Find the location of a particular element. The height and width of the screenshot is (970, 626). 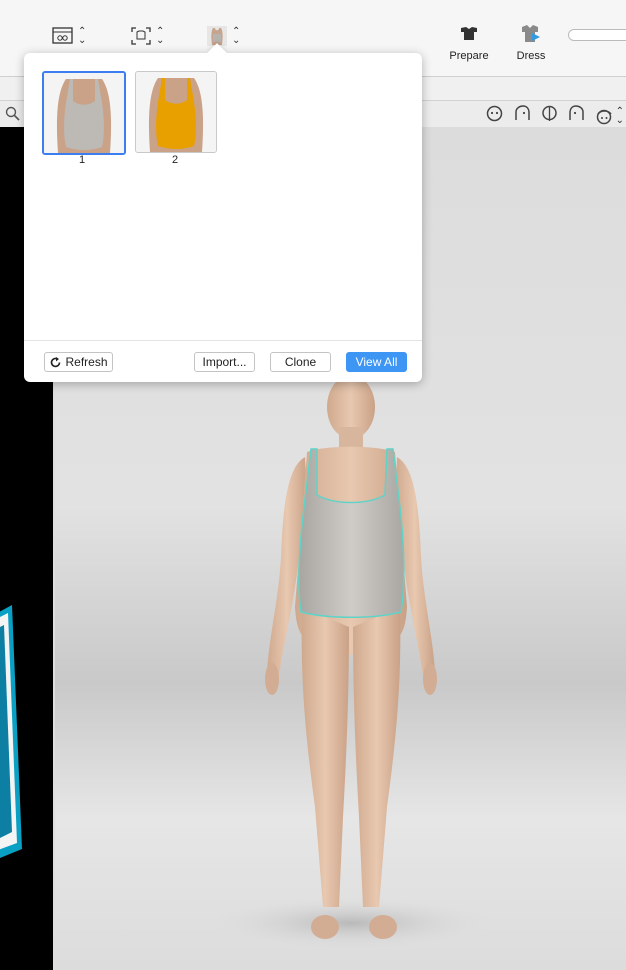

garment-number-2: 2 is located at coordinates (175, 160).